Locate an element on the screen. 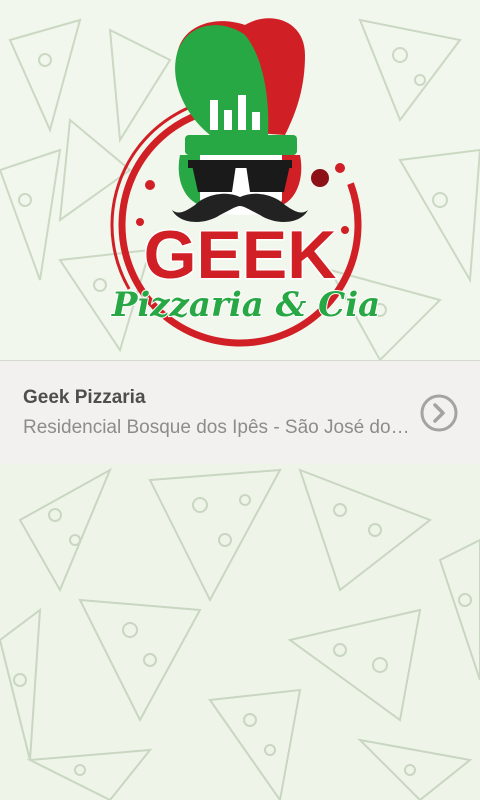  store-card is located at coordinates (240, 413).